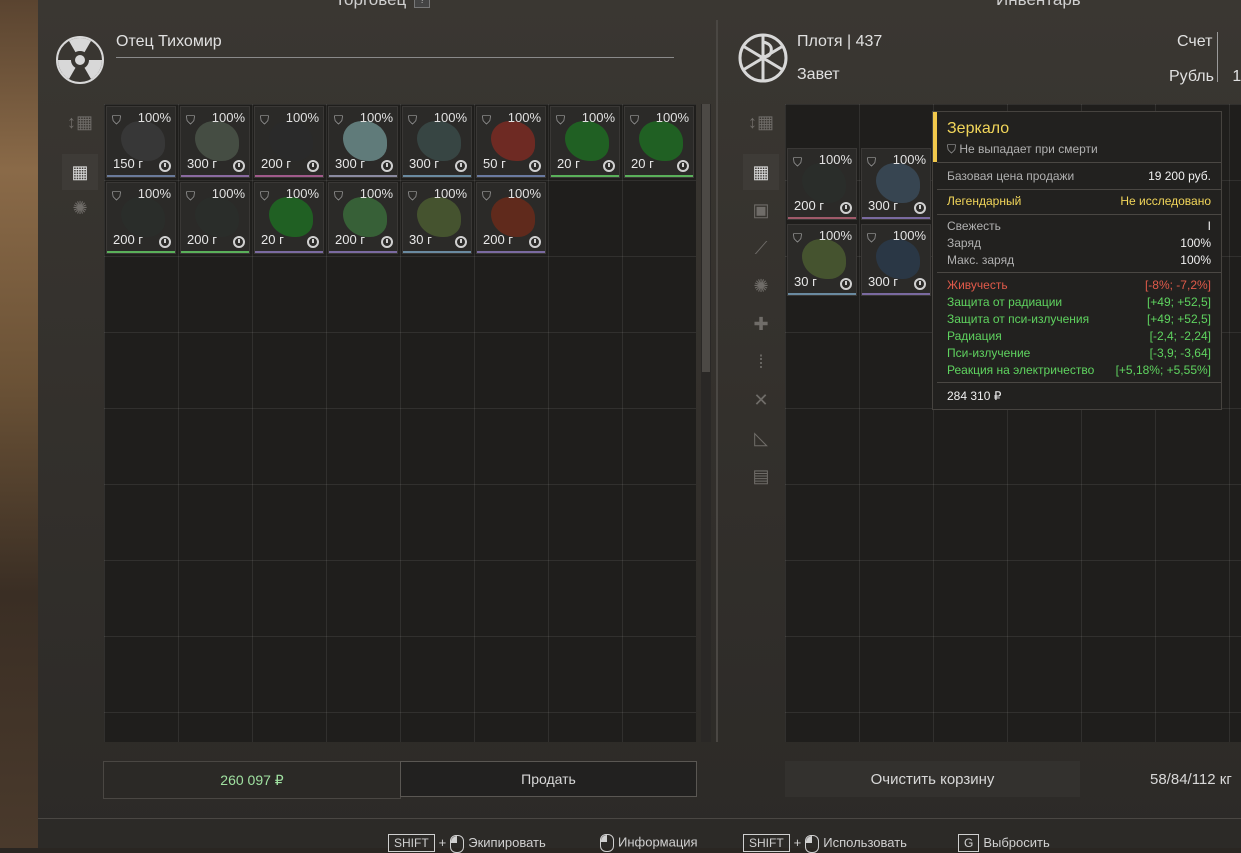 The image size is (1241, 853). What do you see at coordinates (467, 843) in the screenshot?
I see `equip-hint: SHIFT + Экипировать` at bounding box center [467, 843].